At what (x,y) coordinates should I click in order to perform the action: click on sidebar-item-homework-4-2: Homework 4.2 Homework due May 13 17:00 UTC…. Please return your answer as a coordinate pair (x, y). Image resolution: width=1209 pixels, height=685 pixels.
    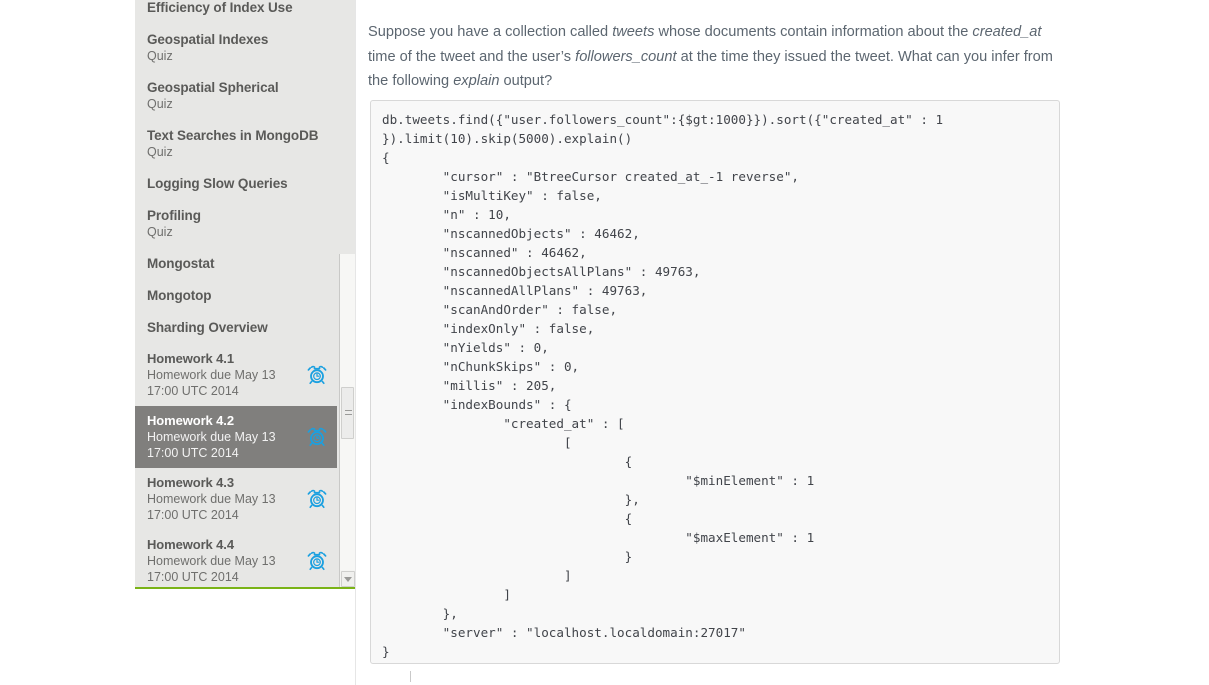
    Looking at the image, I should click on (236, 437).